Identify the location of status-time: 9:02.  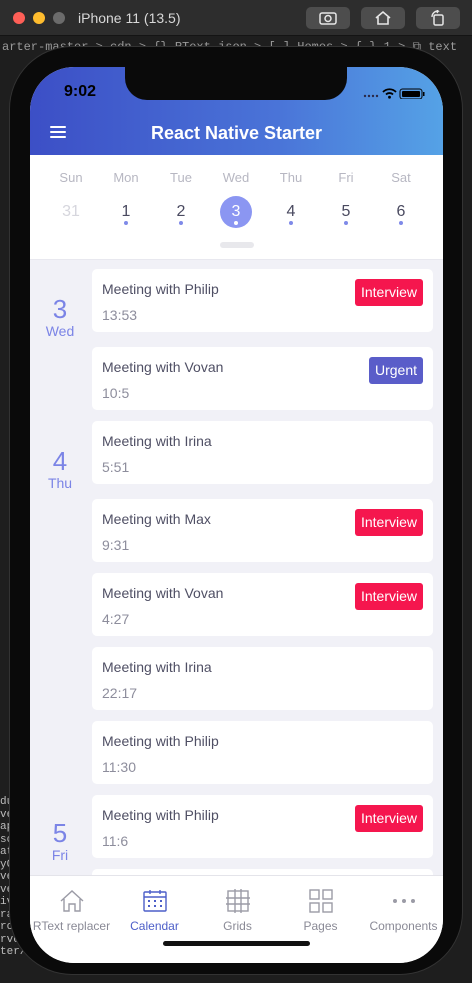
(80, 91).